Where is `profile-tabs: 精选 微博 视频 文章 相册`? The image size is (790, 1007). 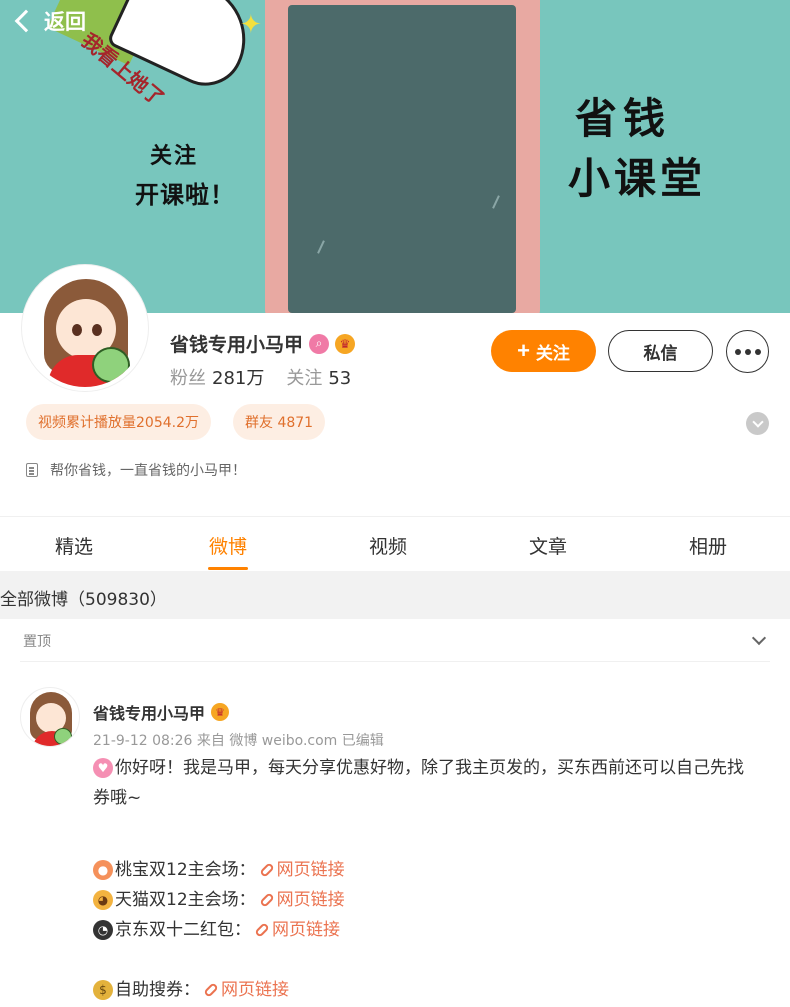
profile-tabs: 精选 微博 视频 文章 相册 is located at coordinates (395, 543).